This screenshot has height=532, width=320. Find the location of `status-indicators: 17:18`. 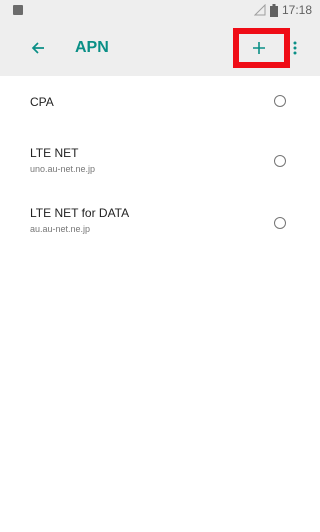

status-indicators: 17:18 is located at coordinates (282, 10).